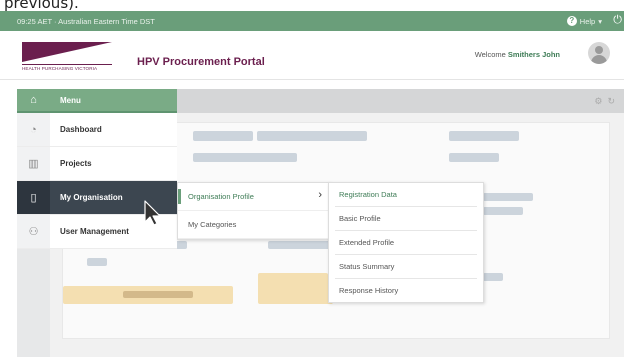 Image resolution: width=624 pixels, height=357 pixels. Describe the element at coordinates (587, 21) in the screenshot. I see `help-label: Help` at that location.